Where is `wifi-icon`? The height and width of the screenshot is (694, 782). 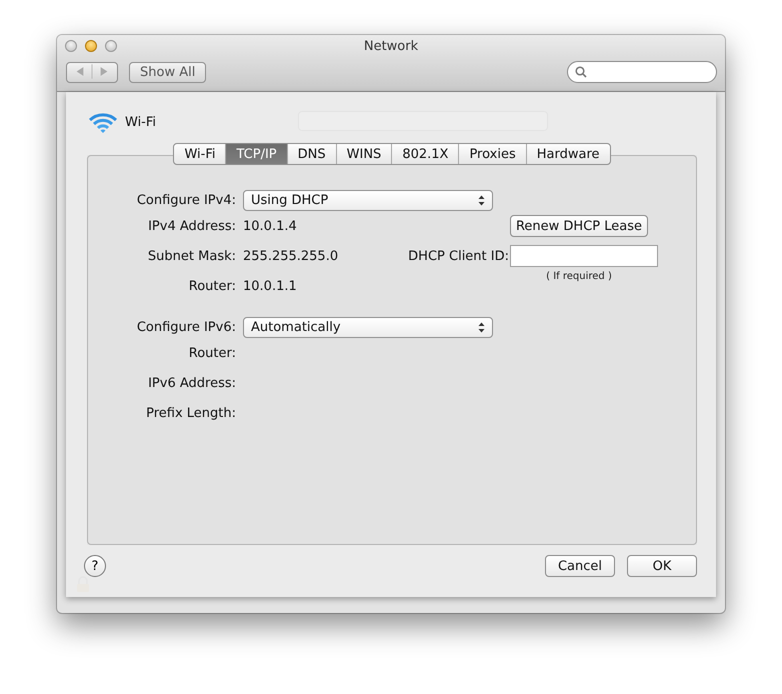
wifi-icon is located at coordinates (103, 122).